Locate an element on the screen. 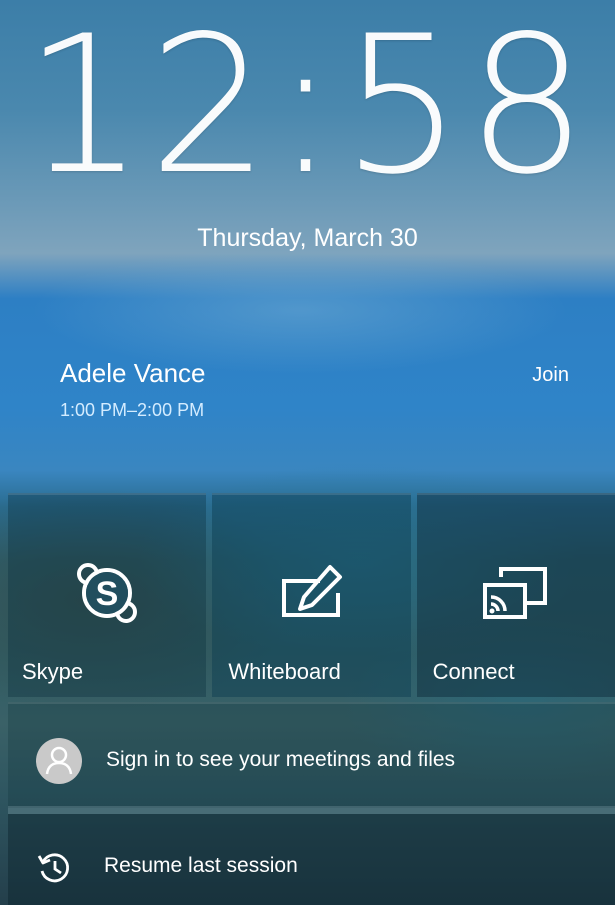 Image resolution: width=615 pixels, height=905 pixels. tile-label: Connect is located at coordinates (473, 671).